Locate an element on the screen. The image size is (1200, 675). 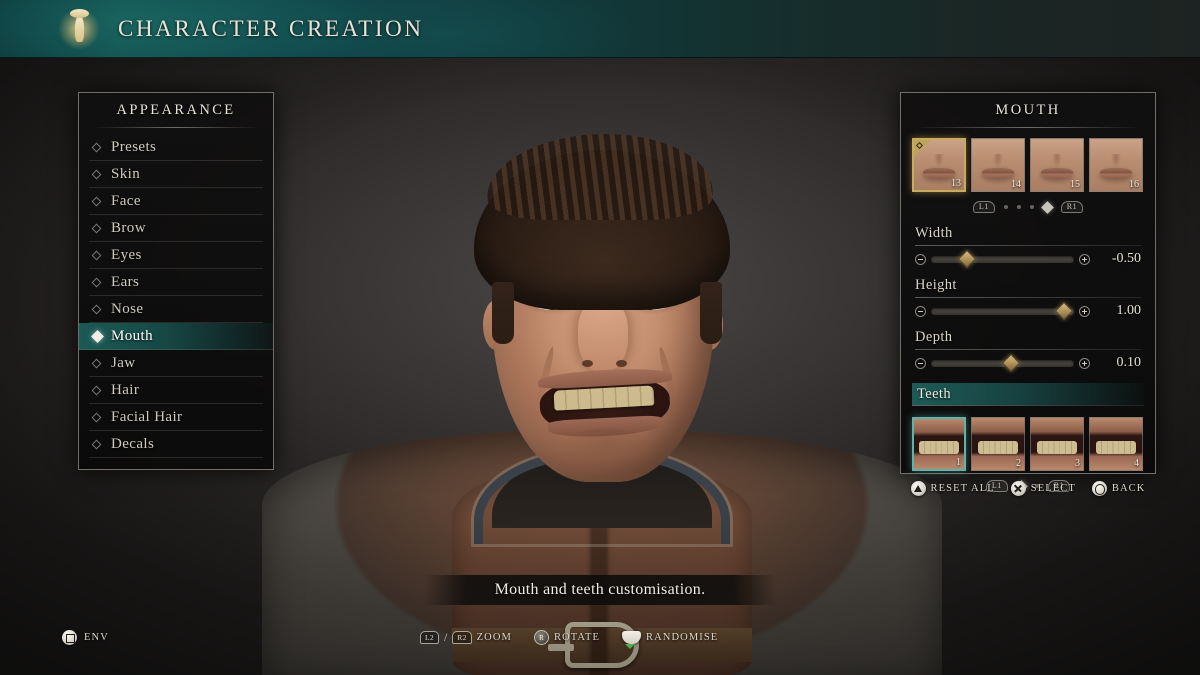
sidebar-item-label: Brow is located at coordinates (128, 227).